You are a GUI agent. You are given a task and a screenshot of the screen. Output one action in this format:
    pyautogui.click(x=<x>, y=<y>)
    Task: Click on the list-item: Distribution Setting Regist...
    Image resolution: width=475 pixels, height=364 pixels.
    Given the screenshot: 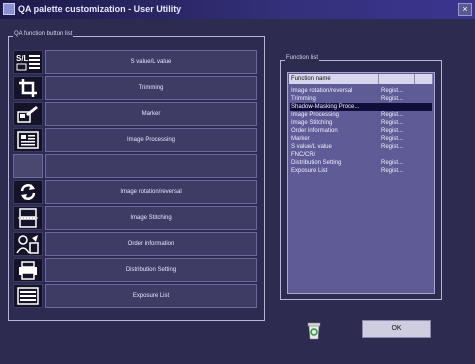 What is the action you would take?
    pyautogui.click(x=361, y=163)
    